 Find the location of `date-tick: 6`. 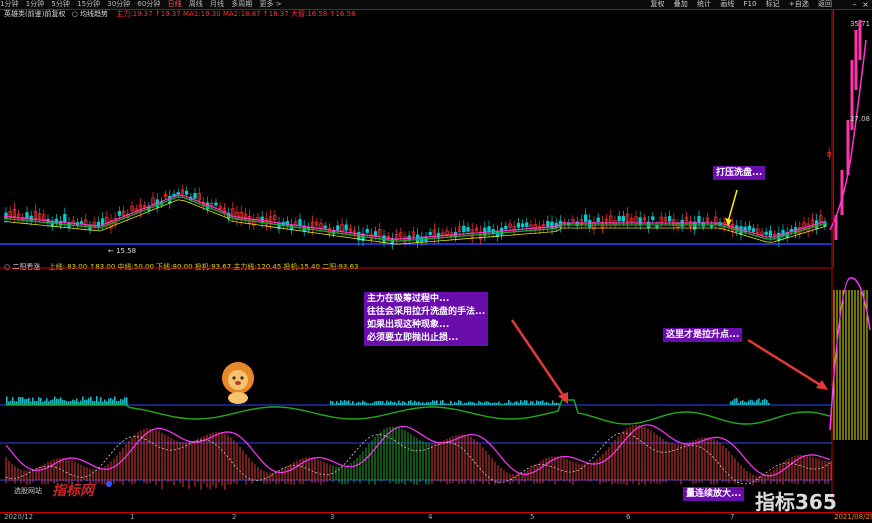

date-tick: 6 is located at coordinates (628, 517).